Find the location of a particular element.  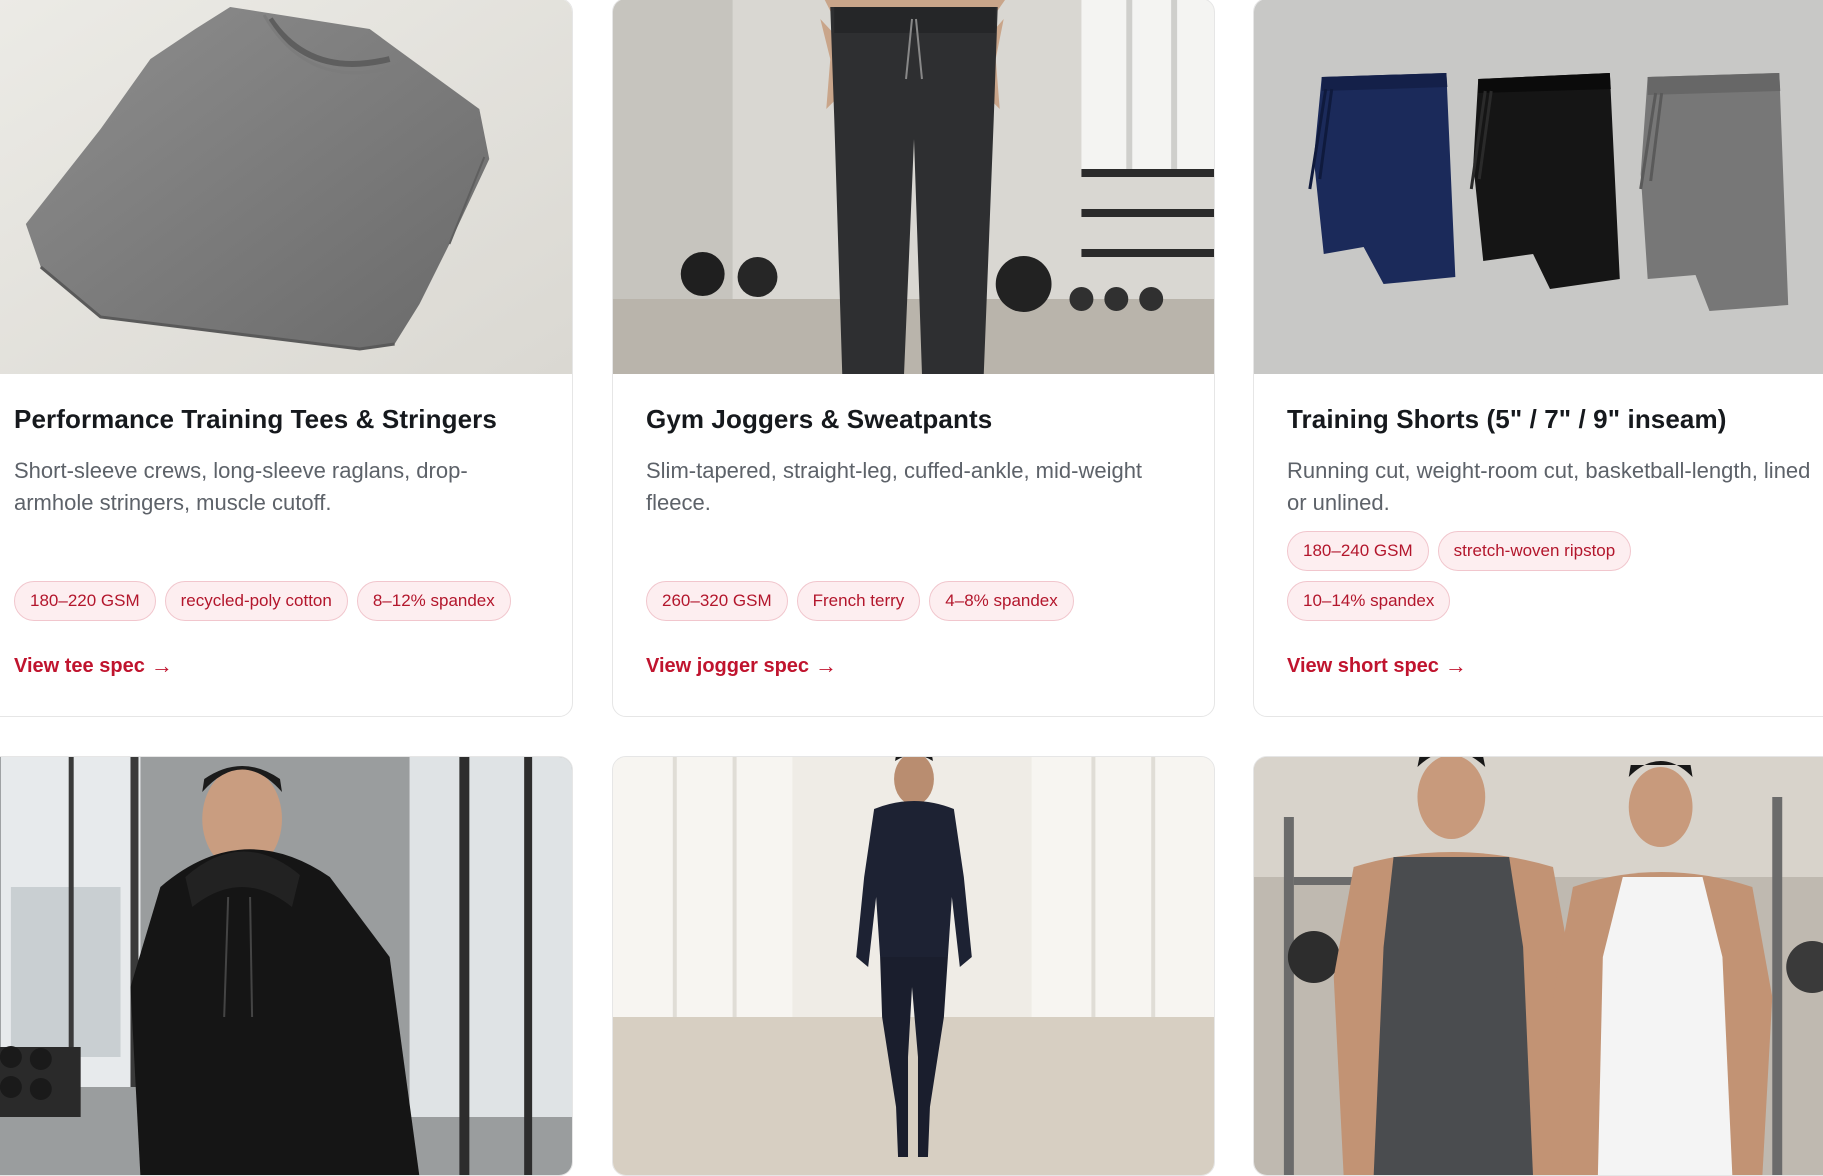

view-jogger-spec-link: View jogger spec → is located at coordinates (741, 666).